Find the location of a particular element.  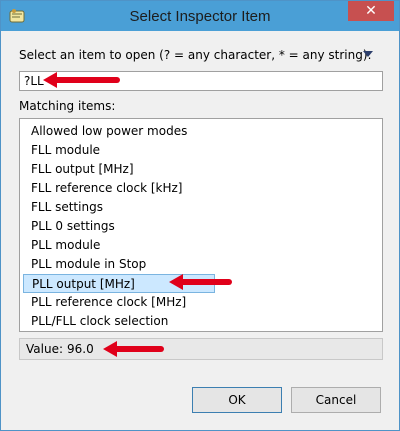

close-icon: ✕ is located at coordinates (371, 11).